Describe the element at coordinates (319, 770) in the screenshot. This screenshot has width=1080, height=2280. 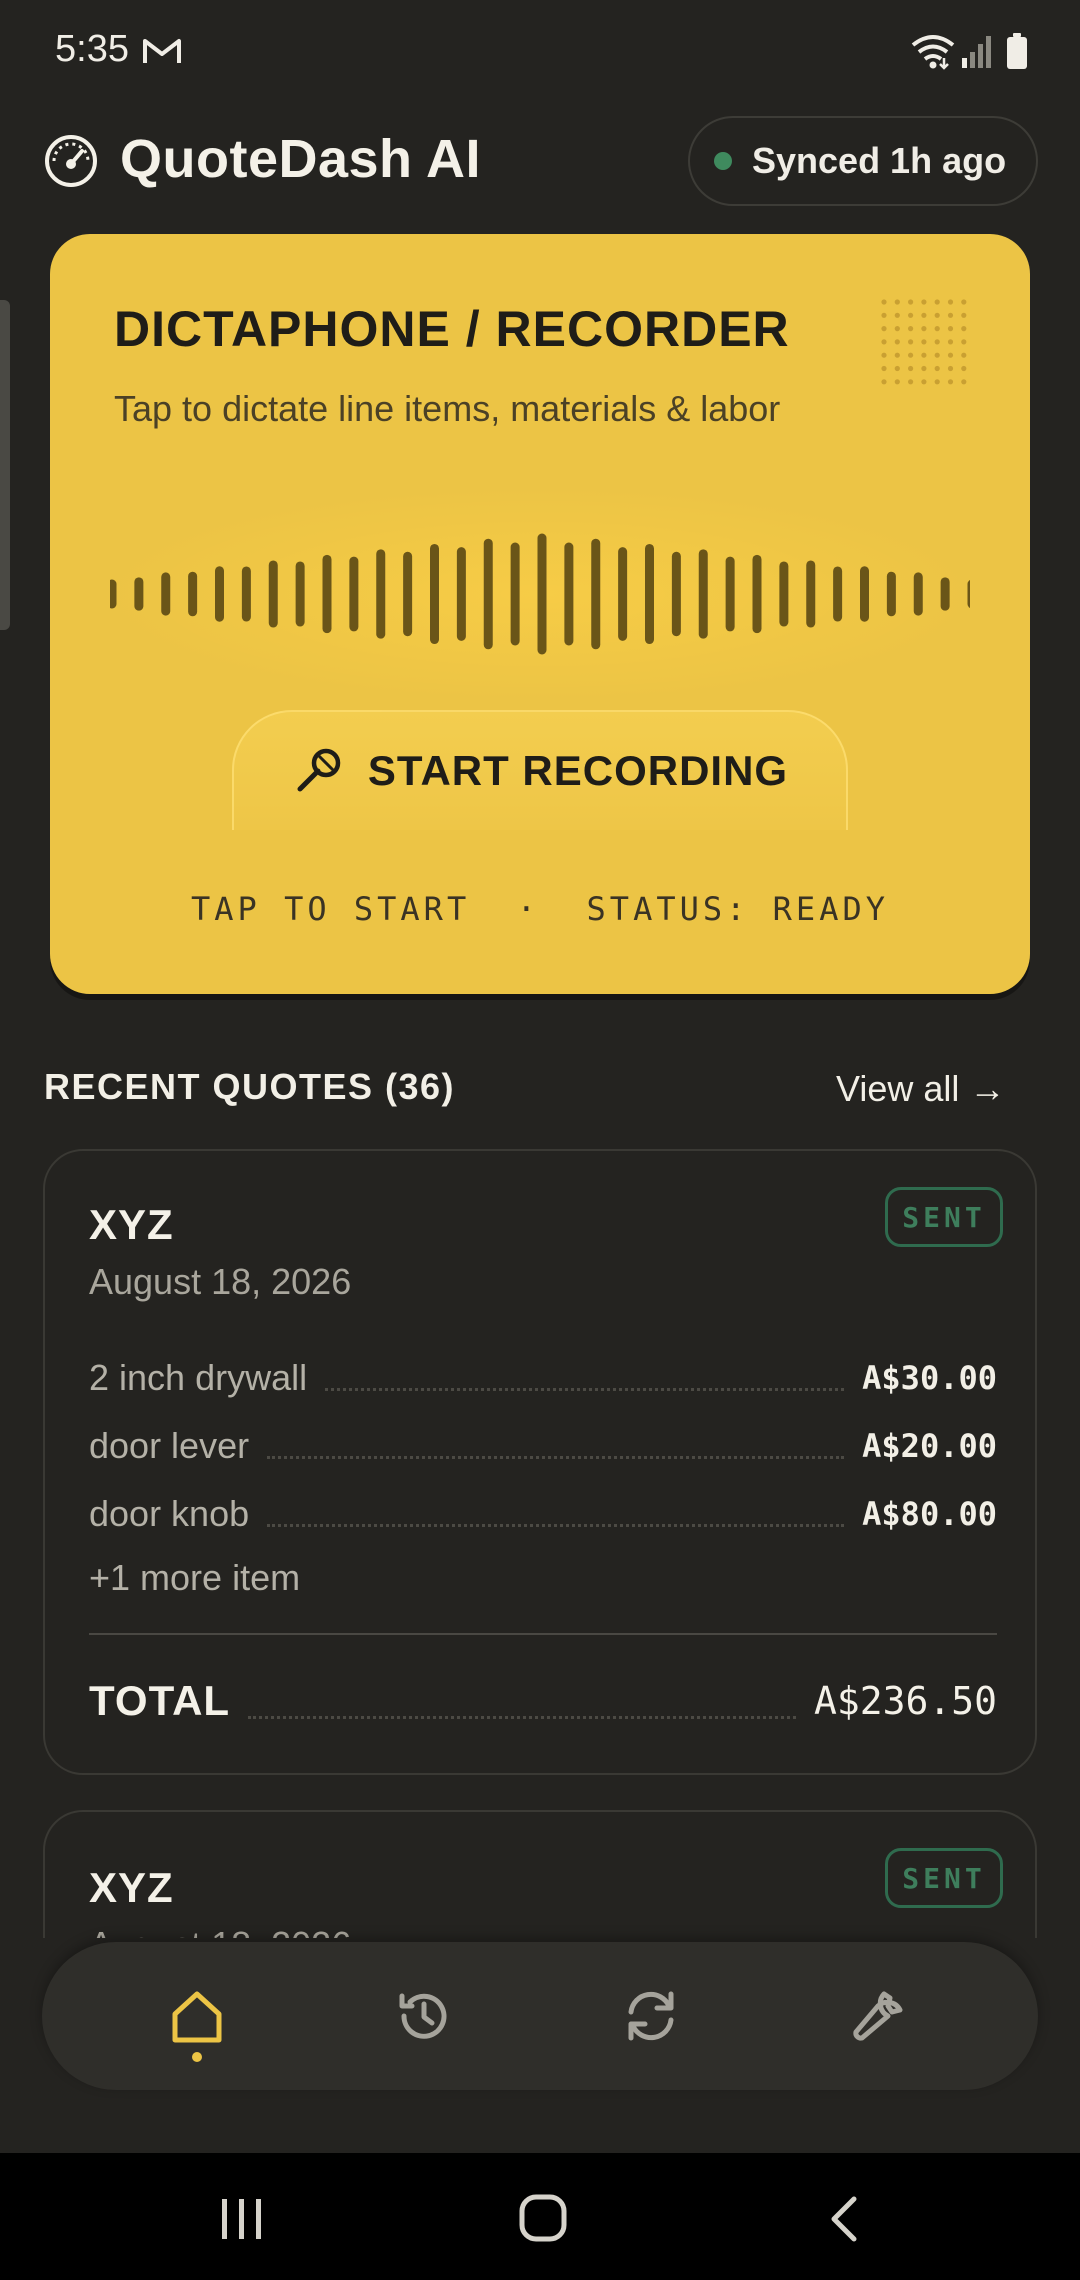
I see `microphone-icon` at that location.